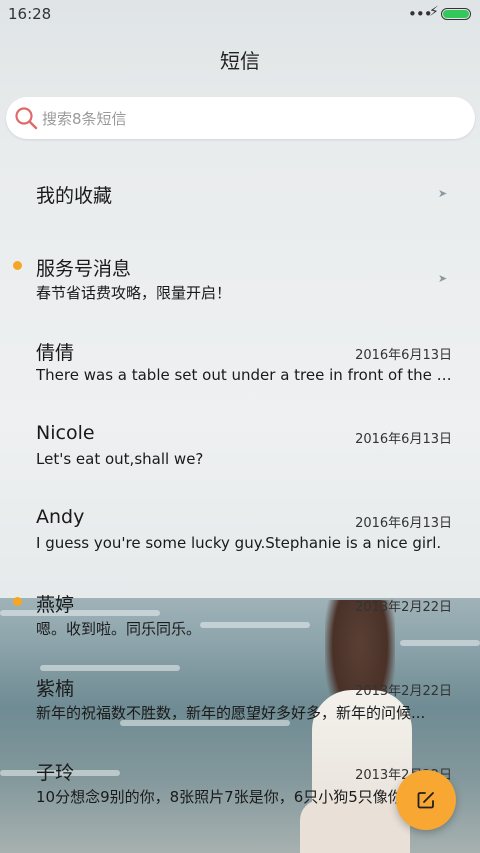 The image size is (480, 853). I want to click on conversation-preview: 嗯。收到啦。同乐同乐。, so click(119, 629).